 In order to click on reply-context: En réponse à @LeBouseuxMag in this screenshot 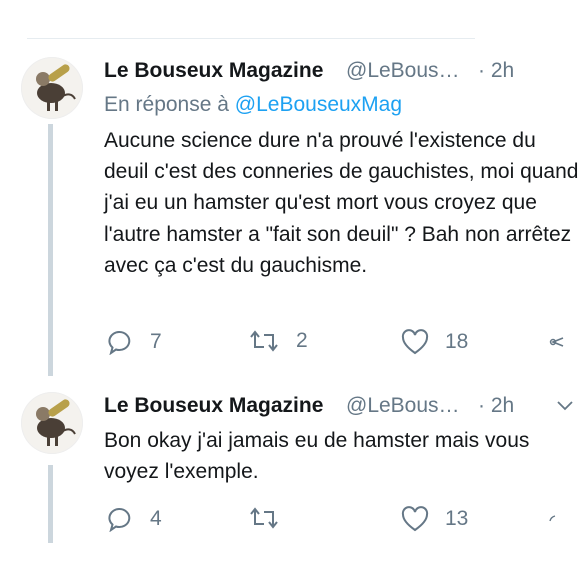, I will do `click(253, 105)`.